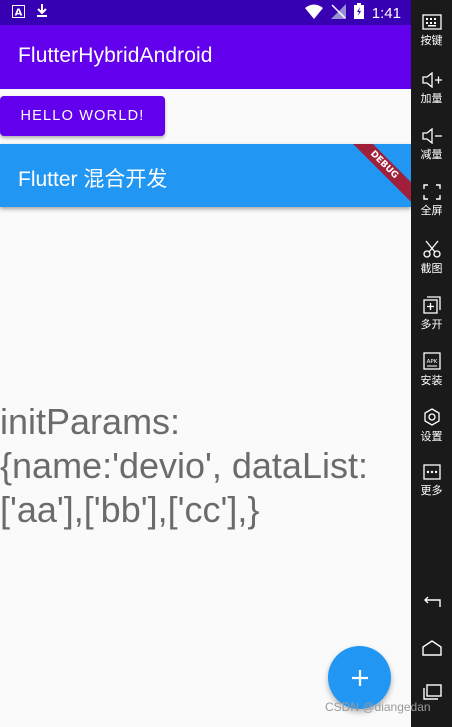 Image resolution: width=452 pixels, height=727 pixels. Describe the element at coordinates (358, 13) in the screenshot. I see `battery-icon` at that location.